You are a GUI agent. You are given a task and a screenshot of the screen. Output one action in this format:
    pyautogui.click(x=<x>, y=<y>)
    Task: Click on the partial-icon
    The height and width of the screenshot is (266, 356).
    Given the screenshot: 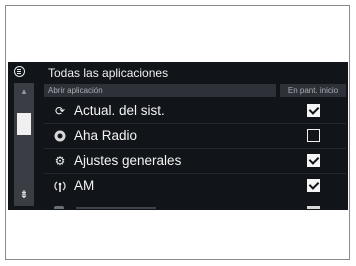 What is the action you would take?
    pyautogui.click(x=59, y=207)
    